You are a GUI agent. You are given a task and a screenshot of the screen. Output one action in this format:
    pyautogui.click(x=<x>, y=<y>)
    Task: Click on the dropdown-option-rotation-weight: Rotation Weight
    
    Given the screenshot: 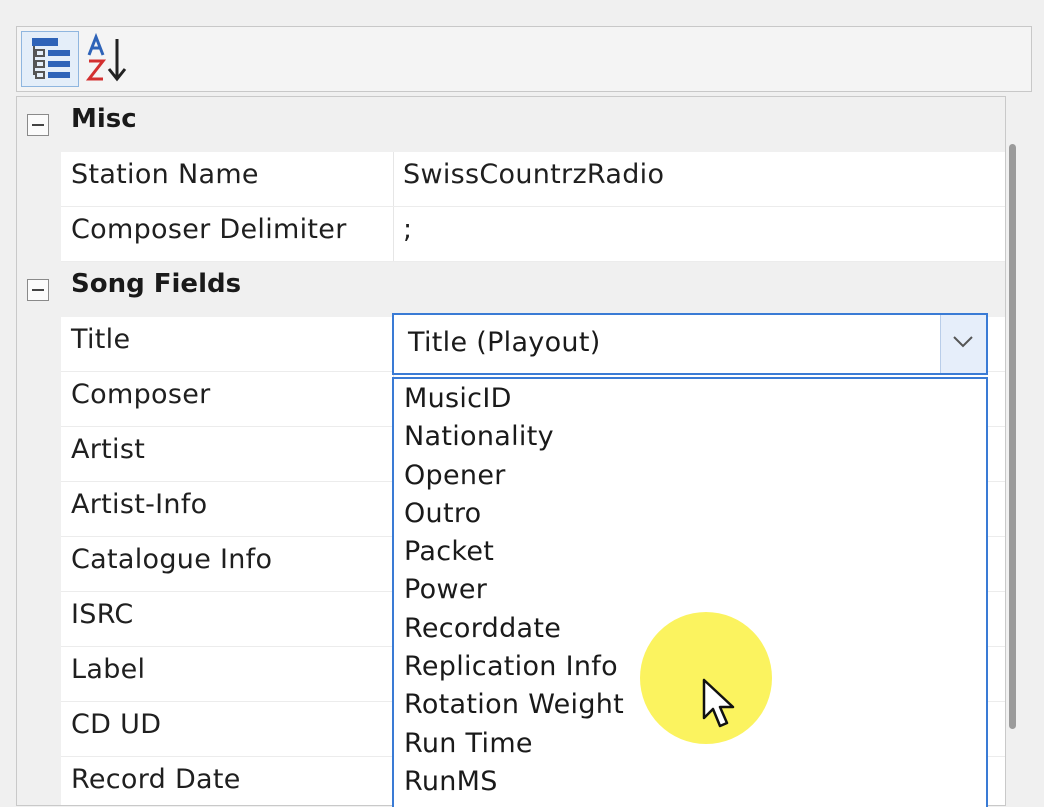 What is the action you would take?
    pyautogui.click(x=514, y=704)
    